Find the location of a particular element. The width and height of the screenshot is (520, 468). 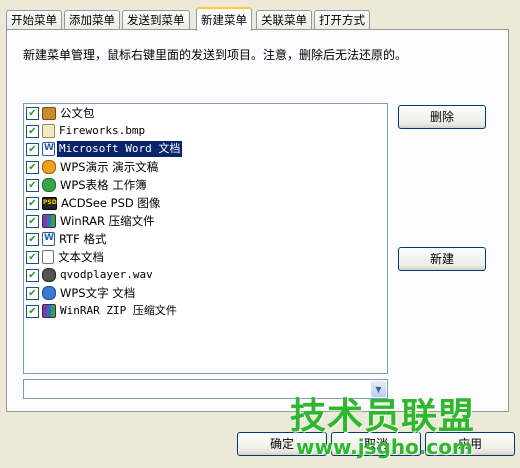

list-item-label: Fireworks.bmp is located at coordinates (102, 130).